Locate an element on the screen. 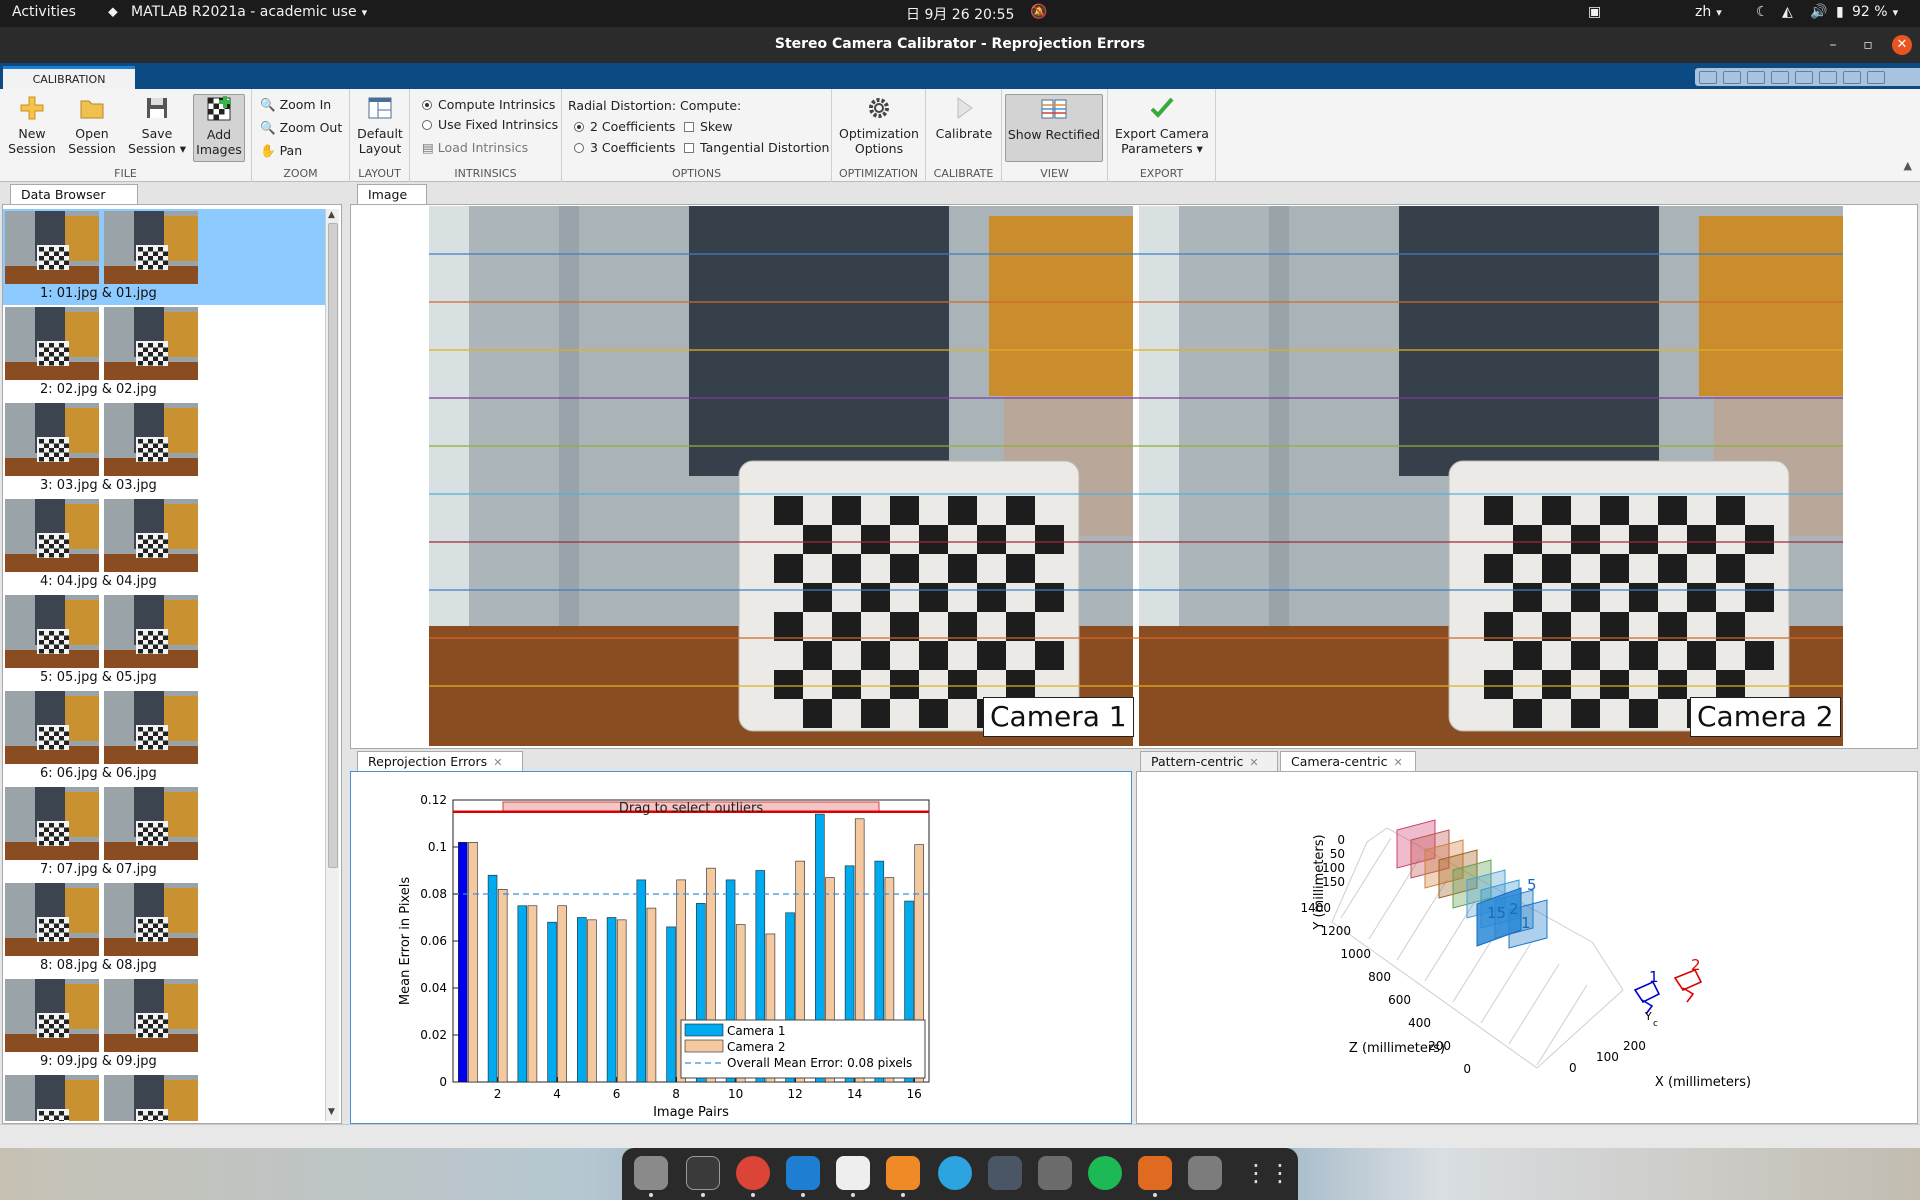 Image resolution: width=1920 pixels, height=1200 pixels. trash-icon is located at coordinates (1205, 1173).